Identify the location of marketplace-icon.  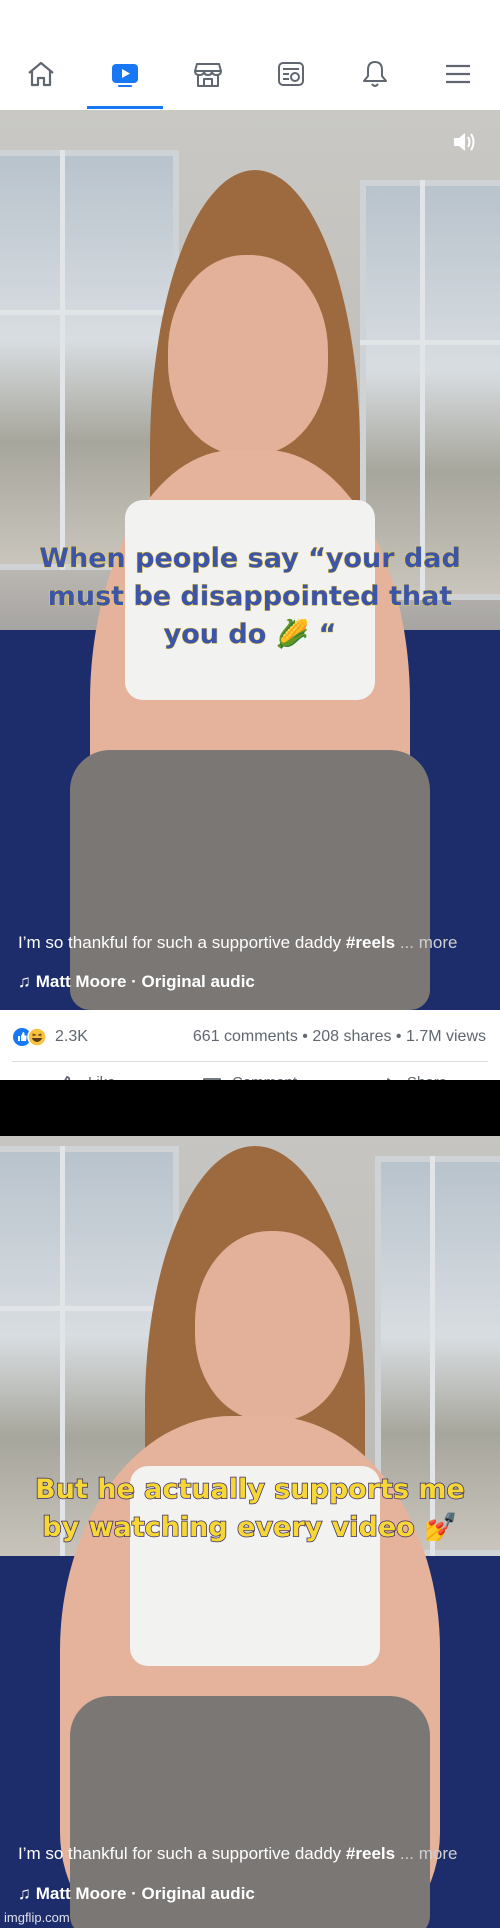
(208, 75).